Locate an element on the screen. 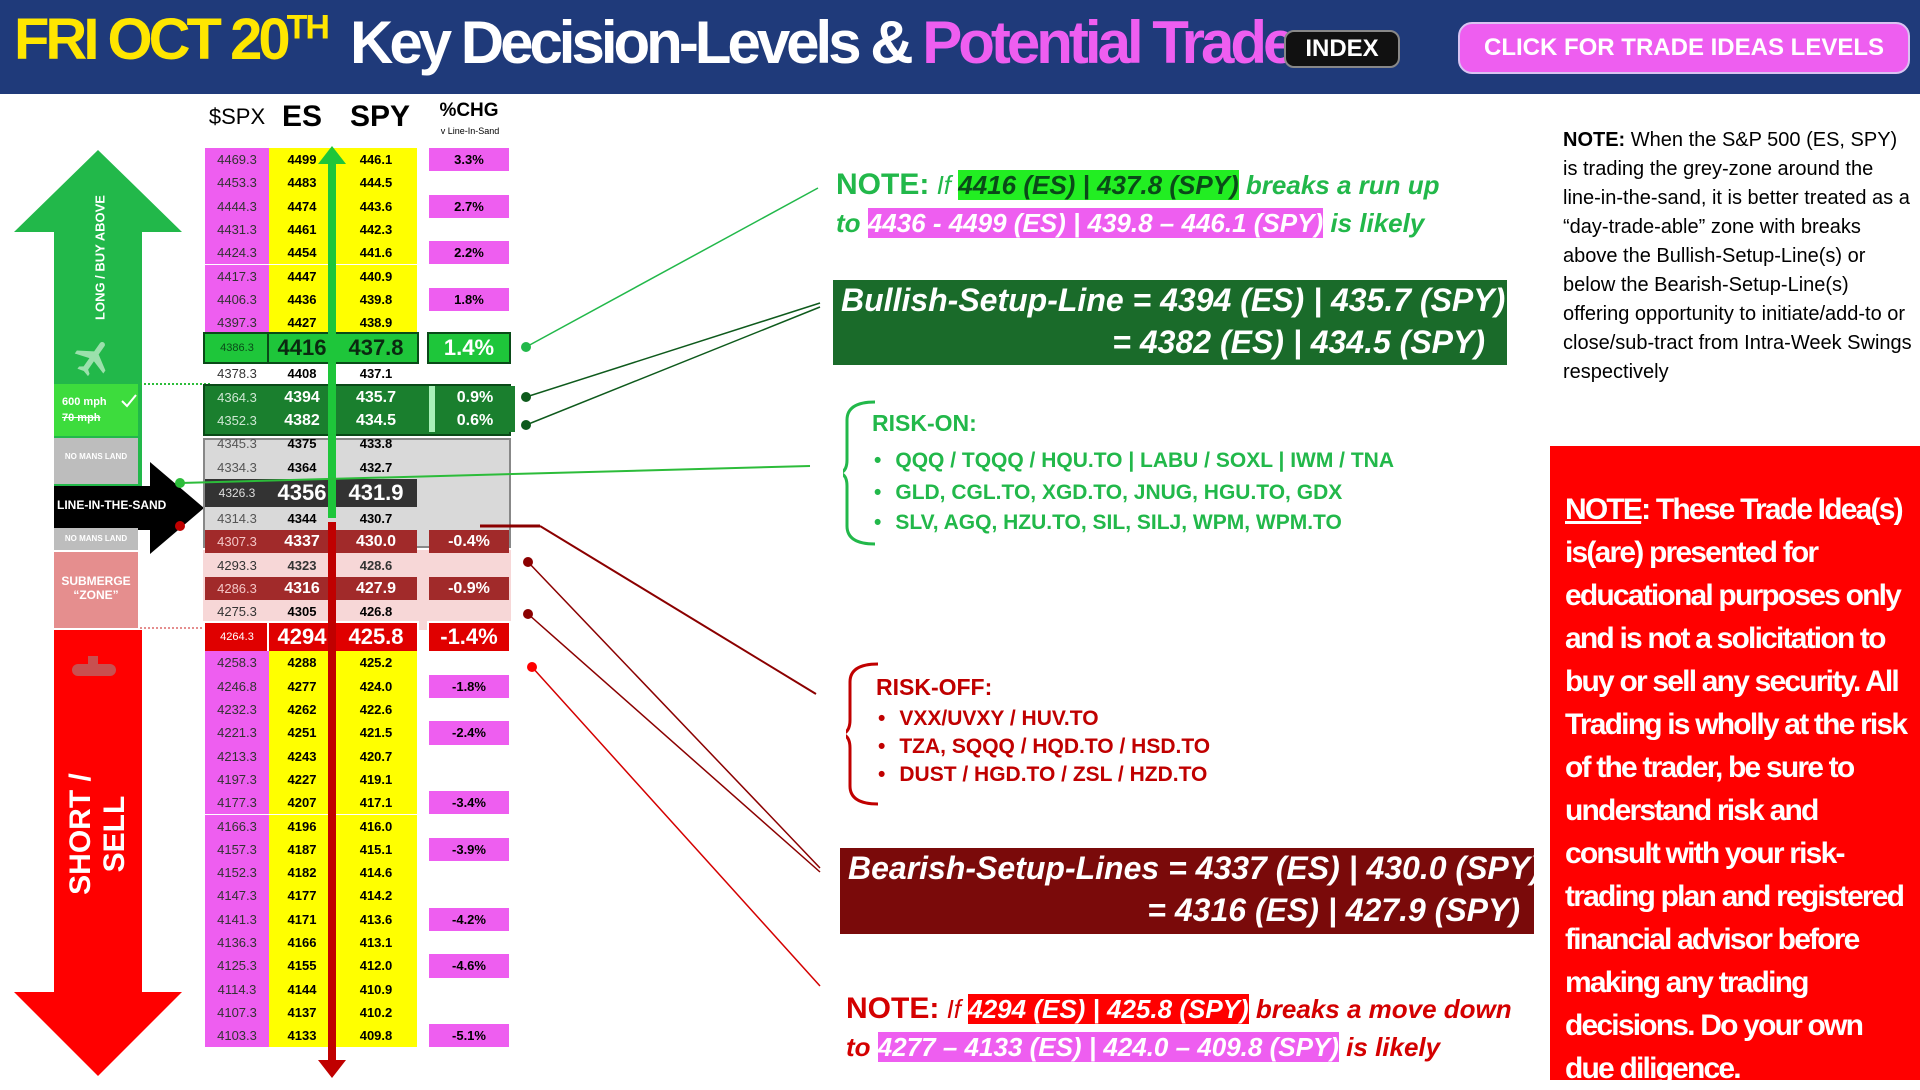 This screenshot has height=1090, width=1920. risk-off-brace is located at coordinates (862, 734).